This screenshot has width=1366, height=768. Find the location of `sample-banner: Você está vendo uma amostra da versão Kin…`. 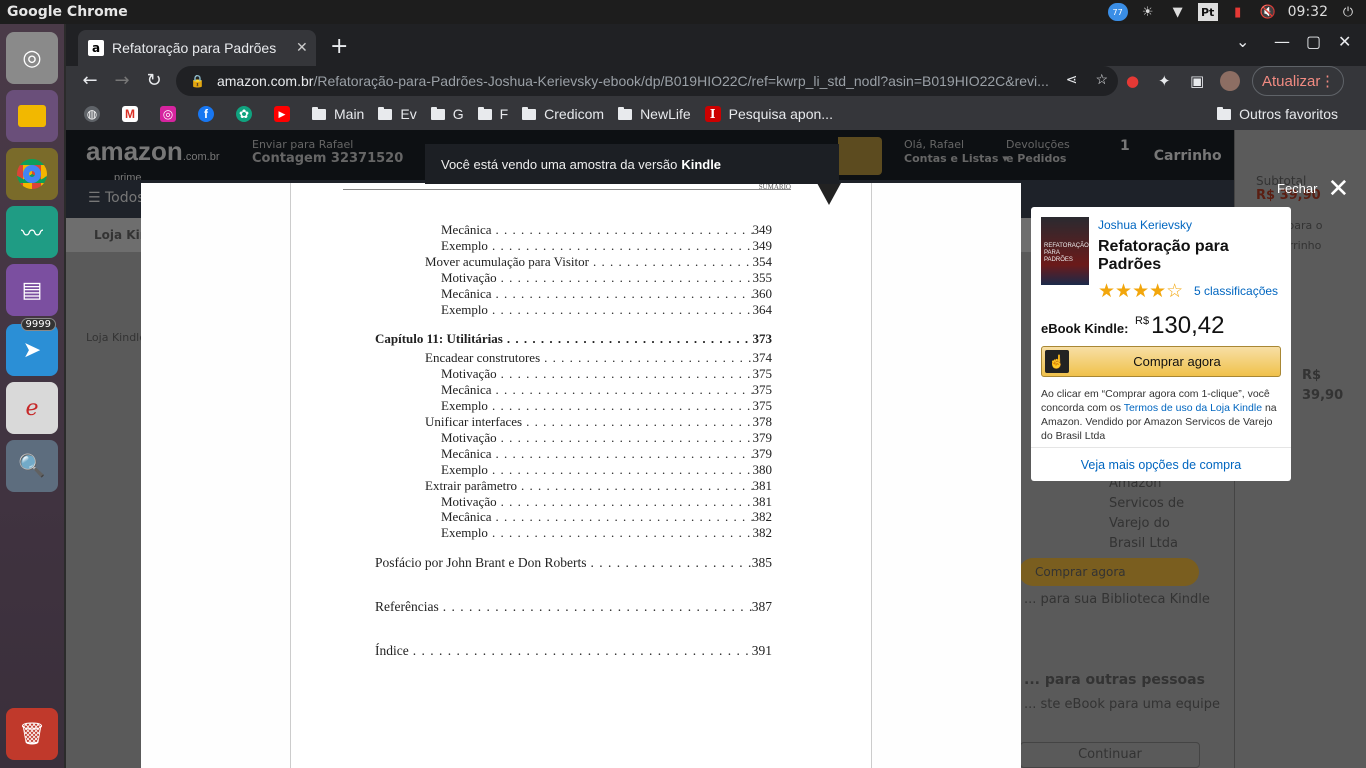

sample-banner: Você está vendo uma amostra da versão Kin… is located at coordinates (632, 164).